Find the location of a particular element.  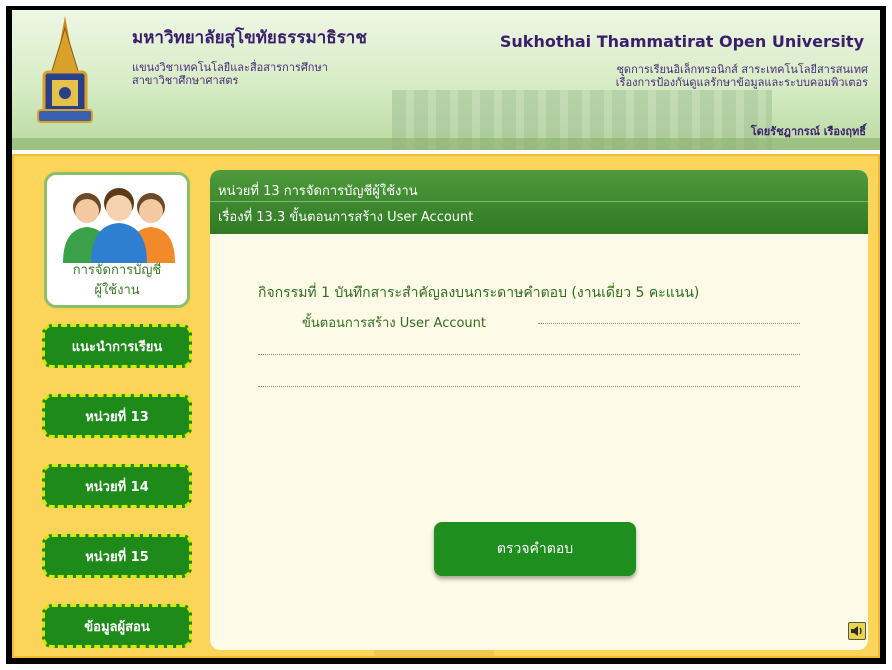

header-divider is located at coordinates (539, 201).